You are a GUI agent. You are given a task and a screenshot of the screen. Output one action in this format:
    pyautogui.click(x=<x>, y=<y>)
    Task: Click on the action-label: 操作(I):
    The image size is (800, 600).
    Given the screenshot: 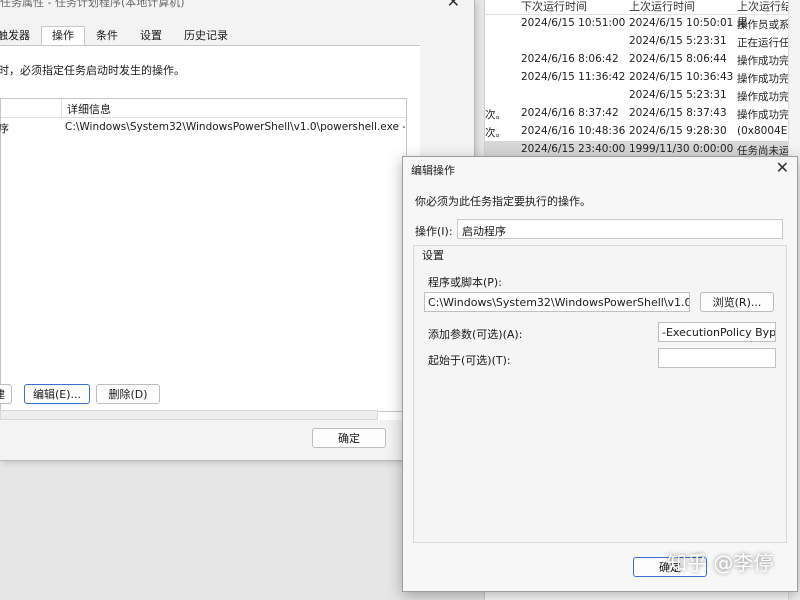 What is the action you would take?
    pyautogui.click(x=434, y=231)
    